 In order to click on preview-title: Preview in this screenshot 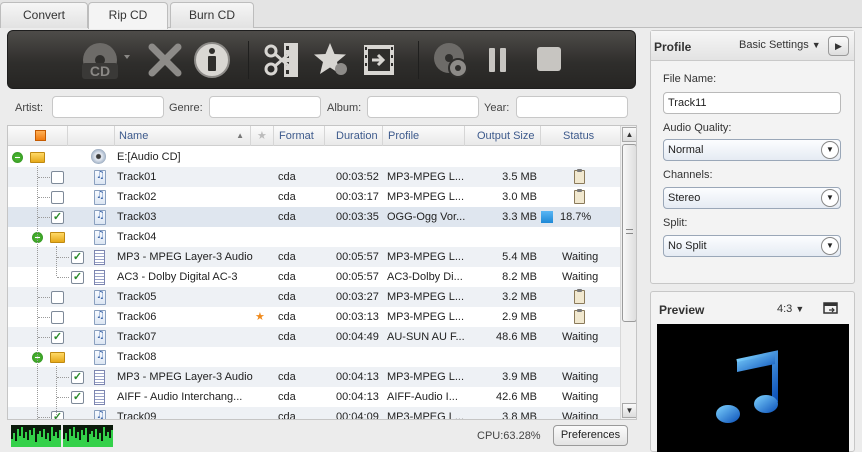, I will do `click(682, 310)`.